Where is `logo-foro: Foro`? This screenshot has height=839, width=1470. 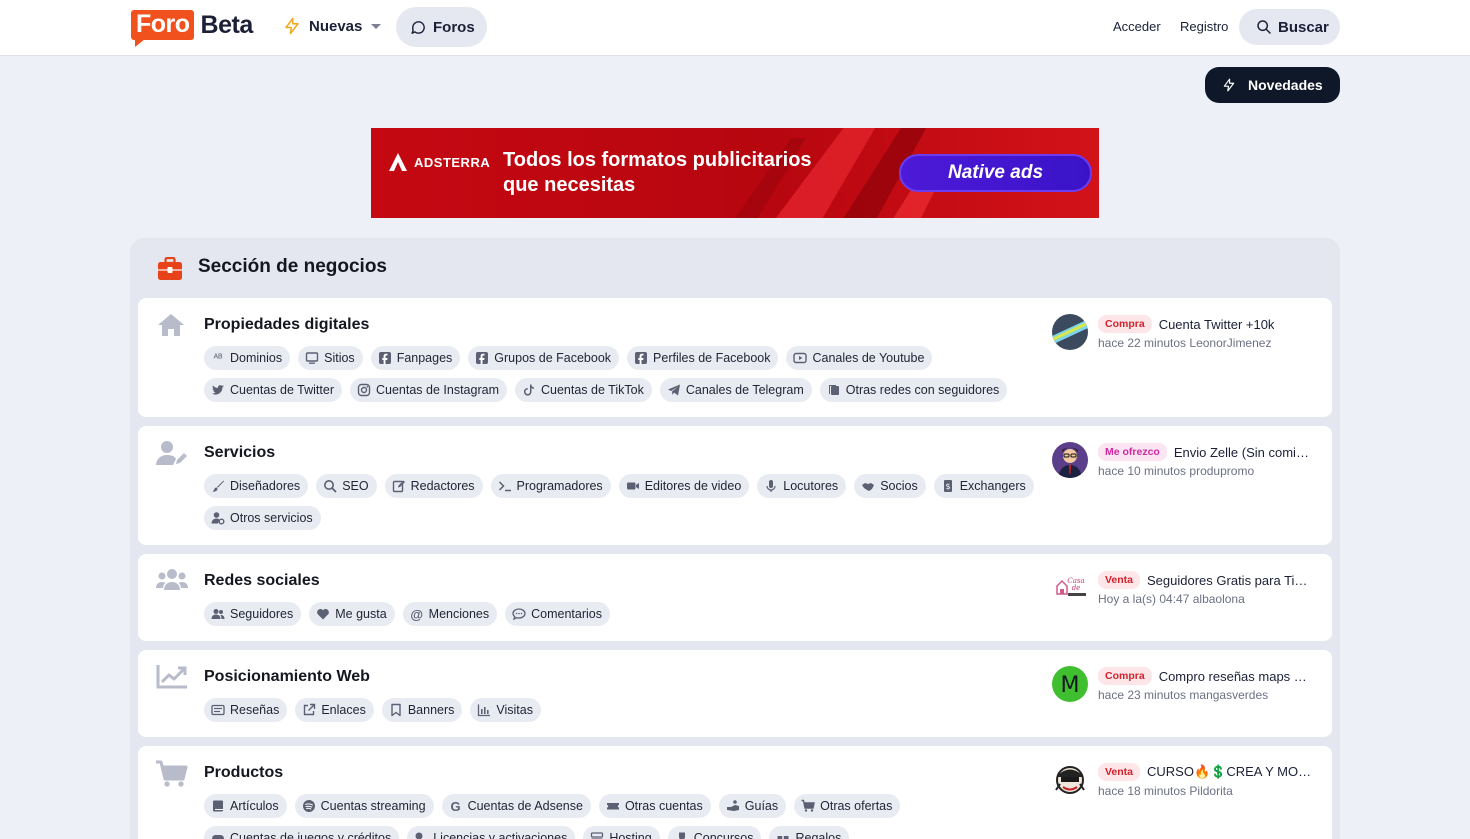 logo-foro: Foro is located at coordinates (162, 28).